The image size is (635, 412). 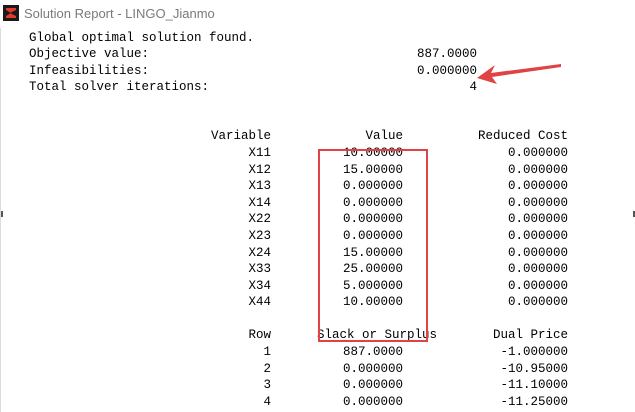 I want to click on row-number: 2, so click(x=267, y=368).